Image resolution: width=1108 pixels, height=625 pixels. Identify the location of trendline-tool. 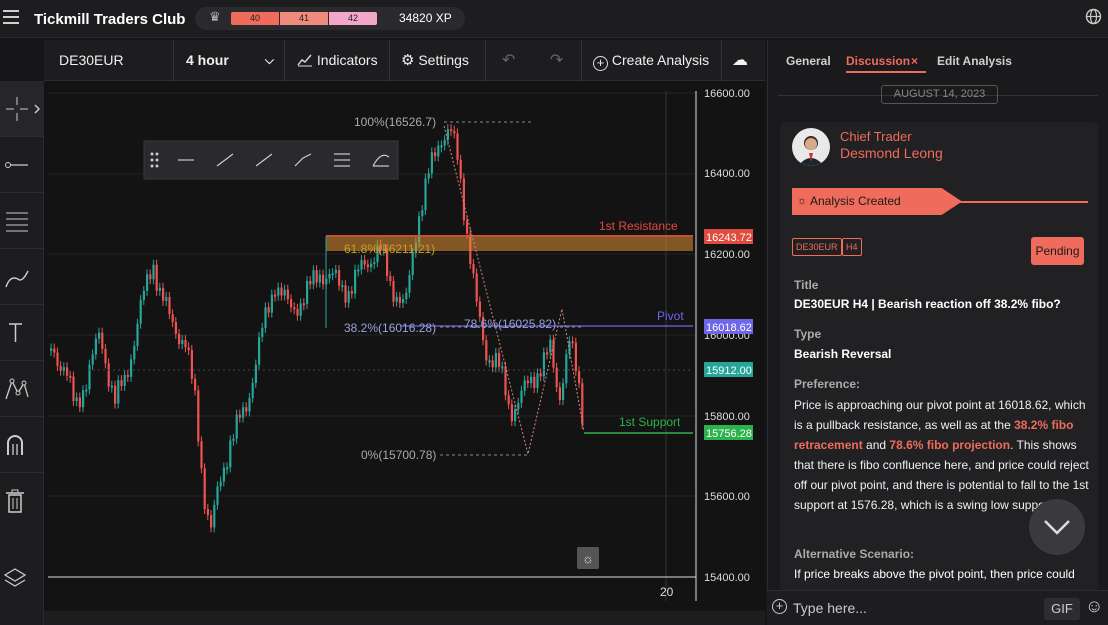
(22, 165).